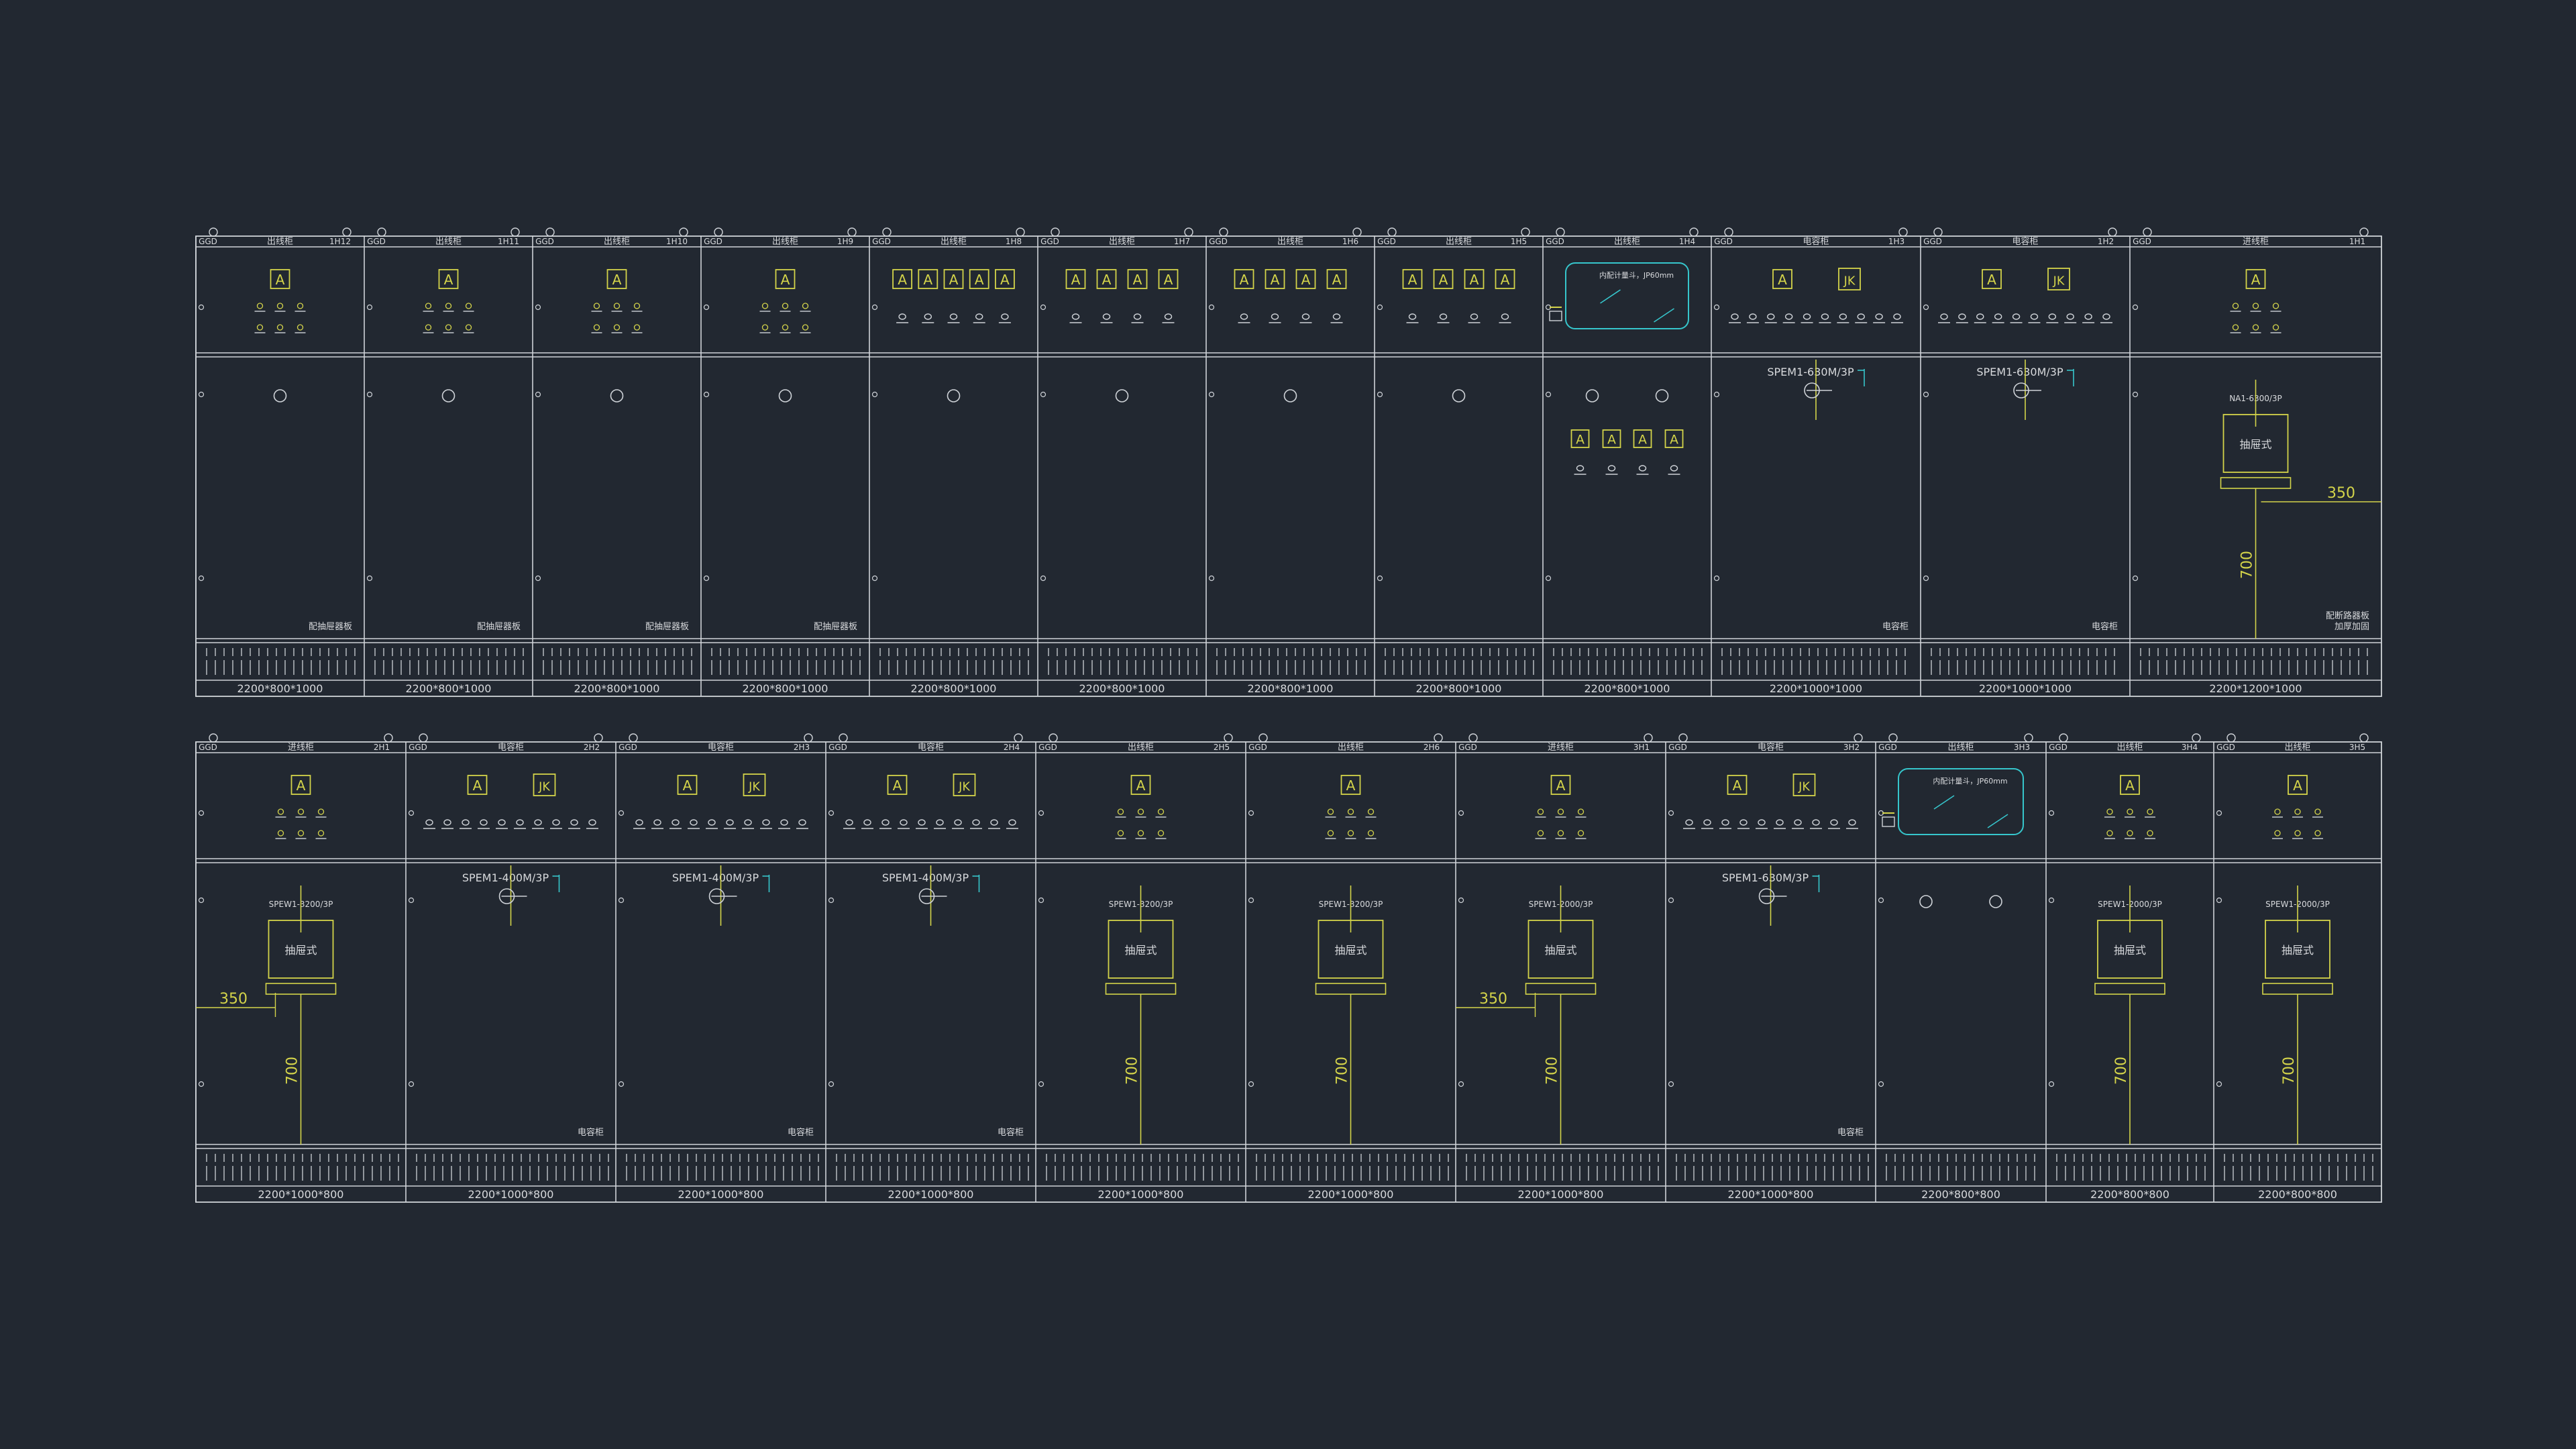 This screenshot has height=1449, width=2576. Describe the element at coordinates (508, 241) in the screenshot. I see `panel-code-label: 1H11` at that location.